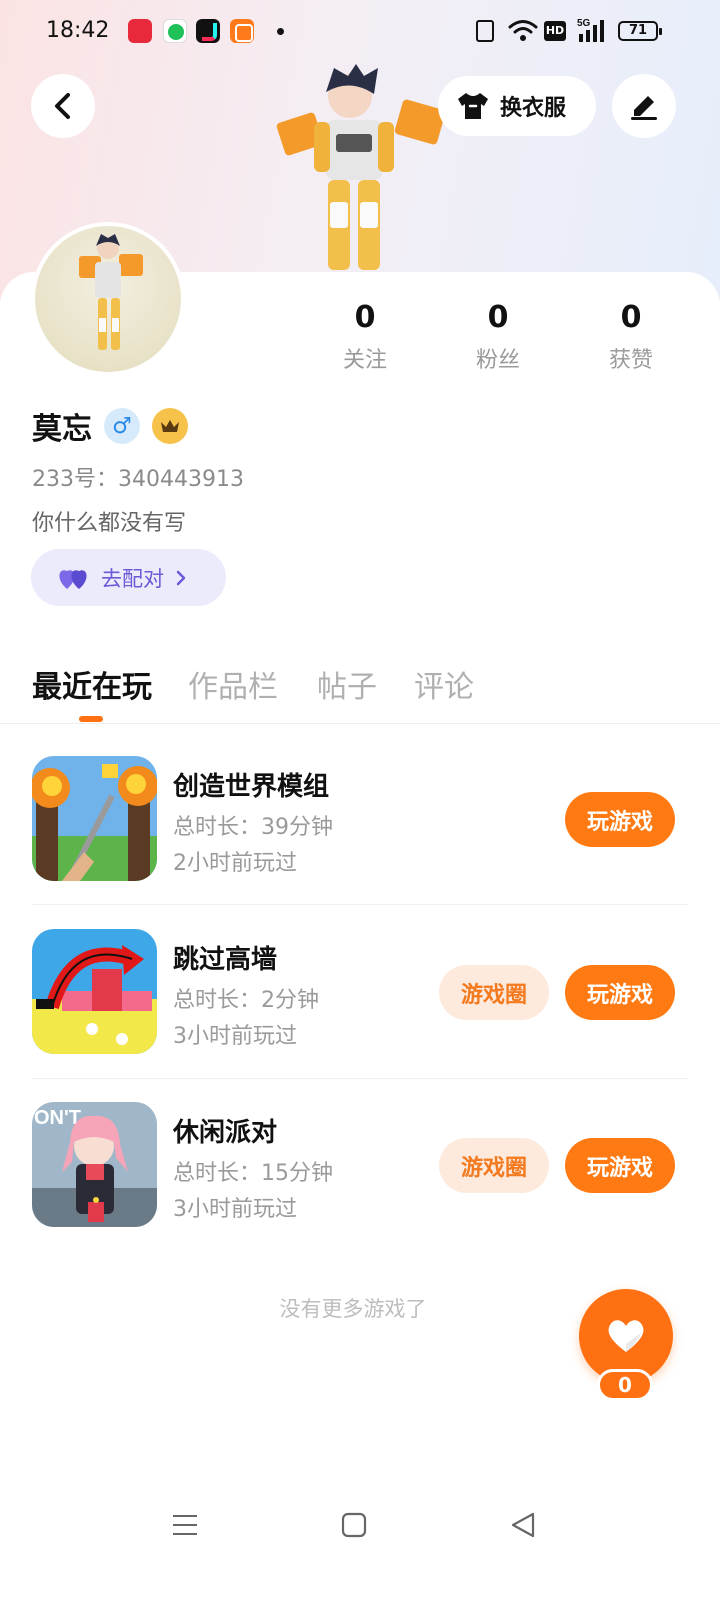  What do you see at coordinates (251, 787) in the screenshot?
I see `game-title: 创造世界模组` at bounding box center [251, 787].